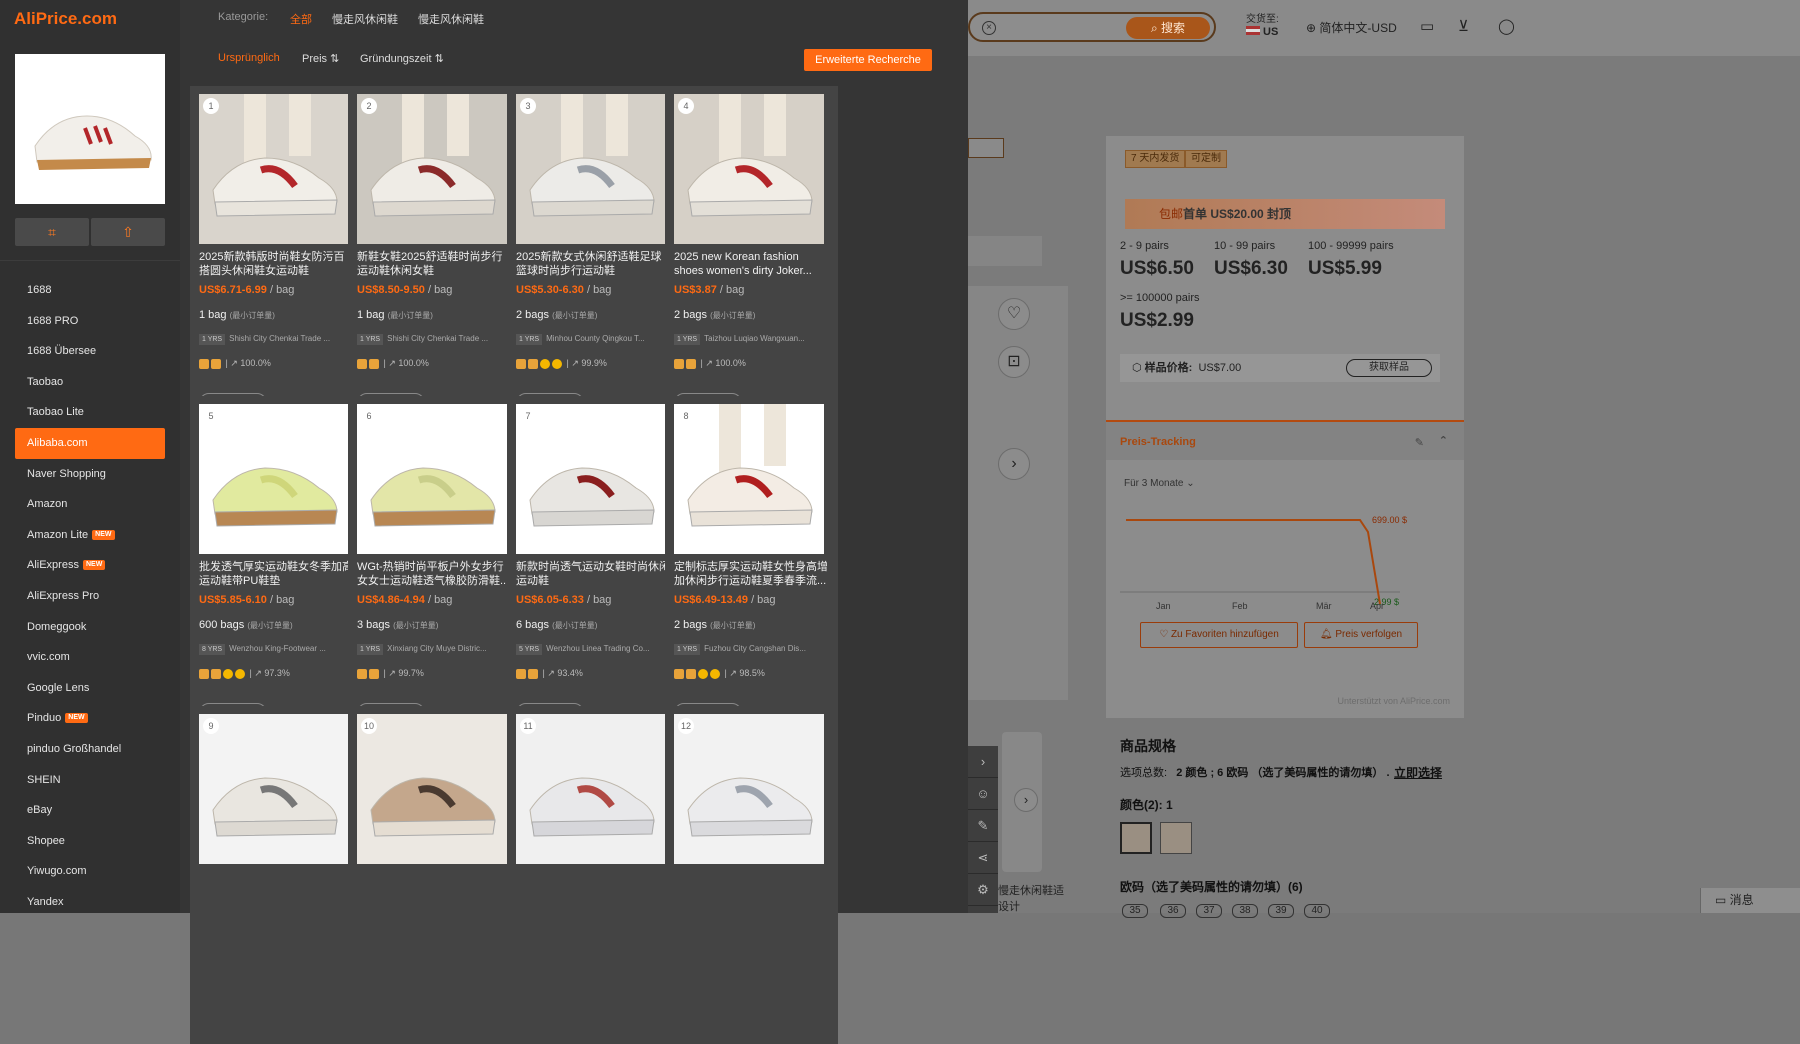 The height and width of the screenshot is (1044, 1800). I want to click on platform-item: Domeggook, so click(90, 627).